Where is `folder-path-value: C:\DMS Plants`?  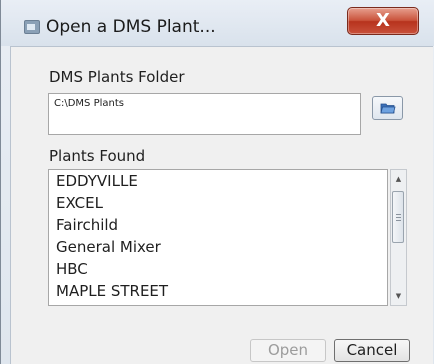 folder-path-value: C:\DMS Plants is located at coordinates (89, 103).